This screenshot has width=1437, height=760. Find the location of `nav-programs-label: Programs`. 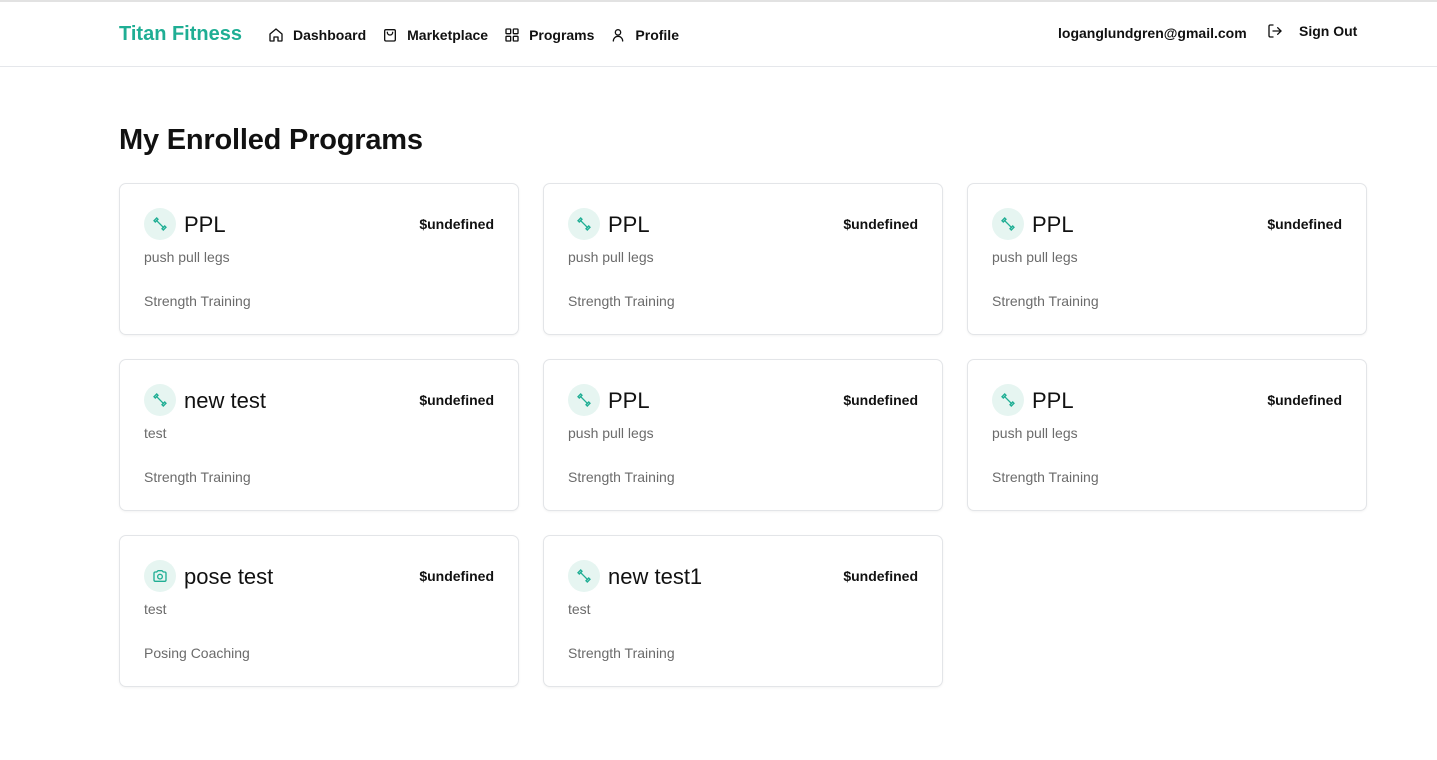

nav-programs-label: Programs is located at coordinates (562, 34).